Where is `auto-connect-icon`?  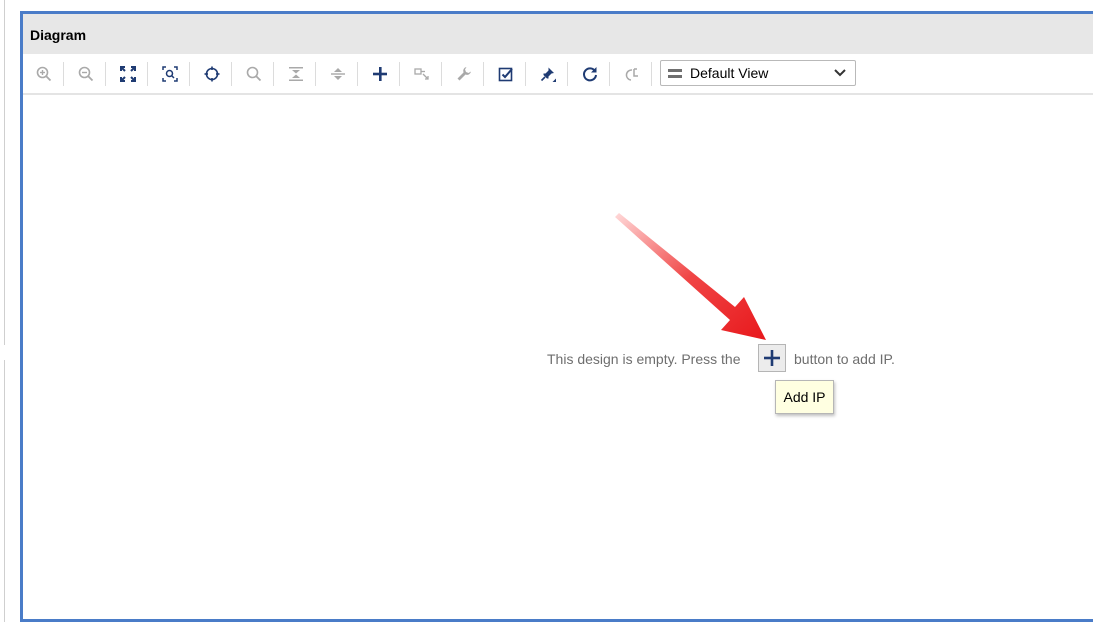
auto-connect-icon is located at coordinates (212, 74).